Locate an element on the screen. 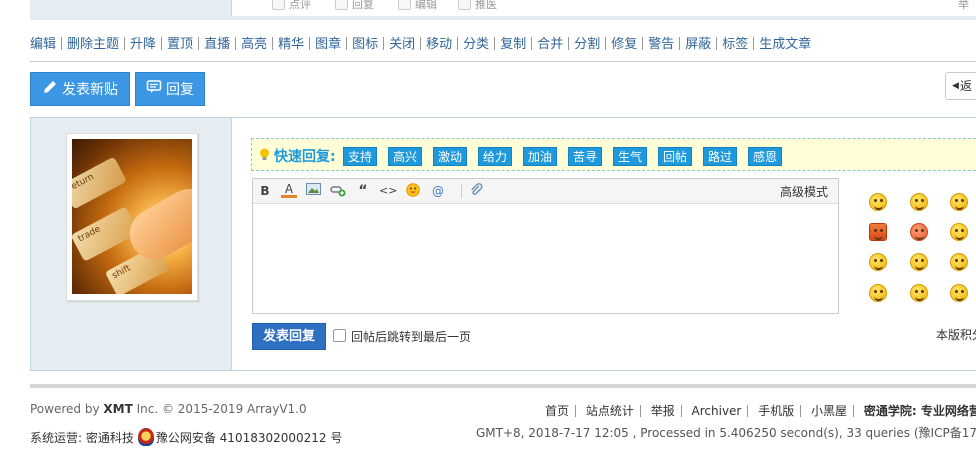 This screenshot has width=976, height=452. brand-link: XMT is located at coordinates (117, 409).